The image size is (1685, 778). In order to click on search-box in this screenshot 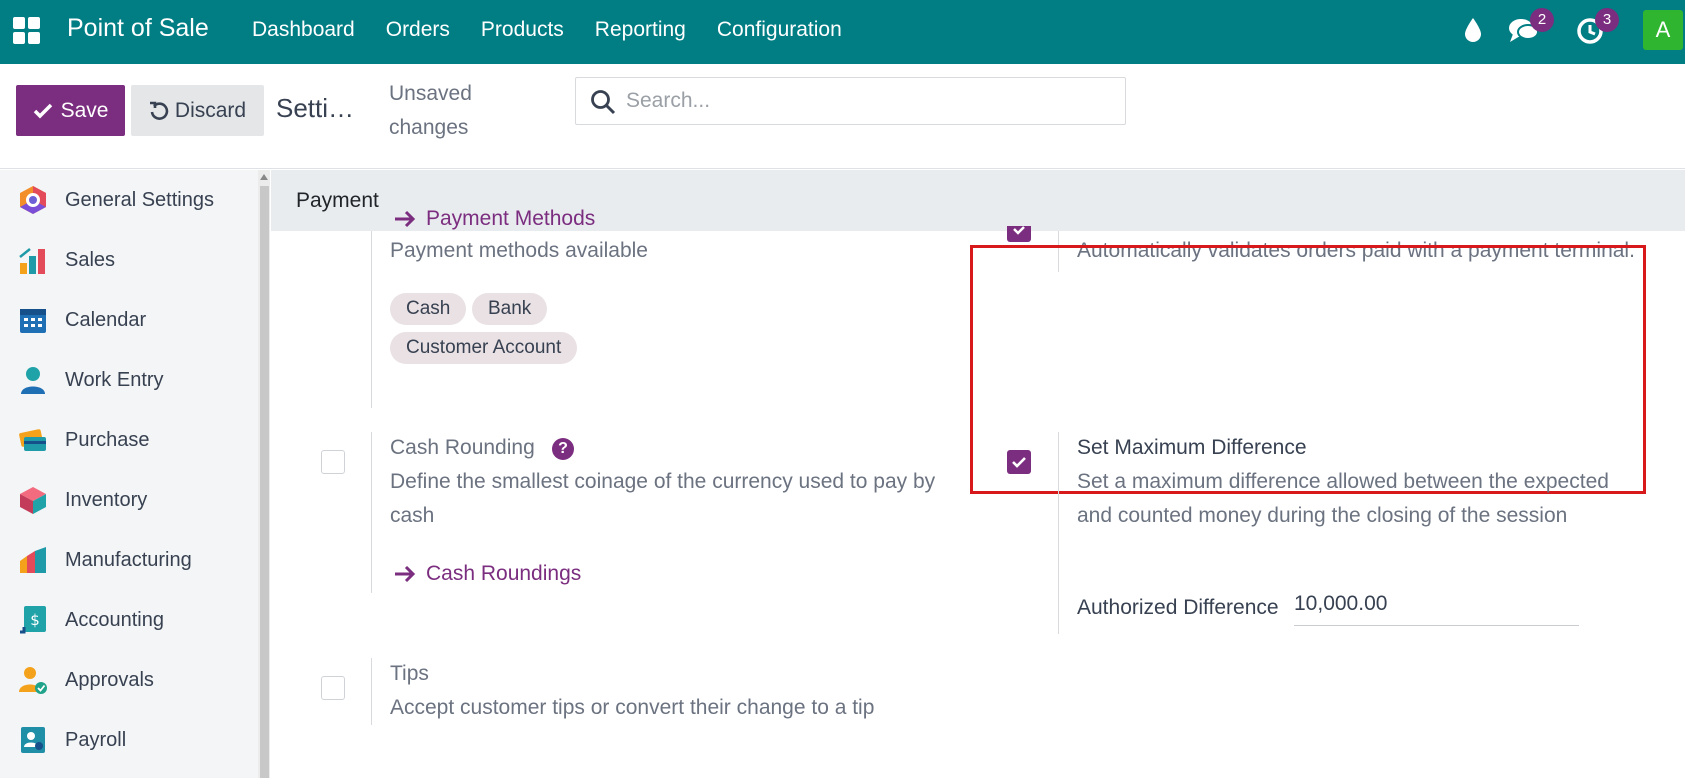, I will do `click(850, 101)`.